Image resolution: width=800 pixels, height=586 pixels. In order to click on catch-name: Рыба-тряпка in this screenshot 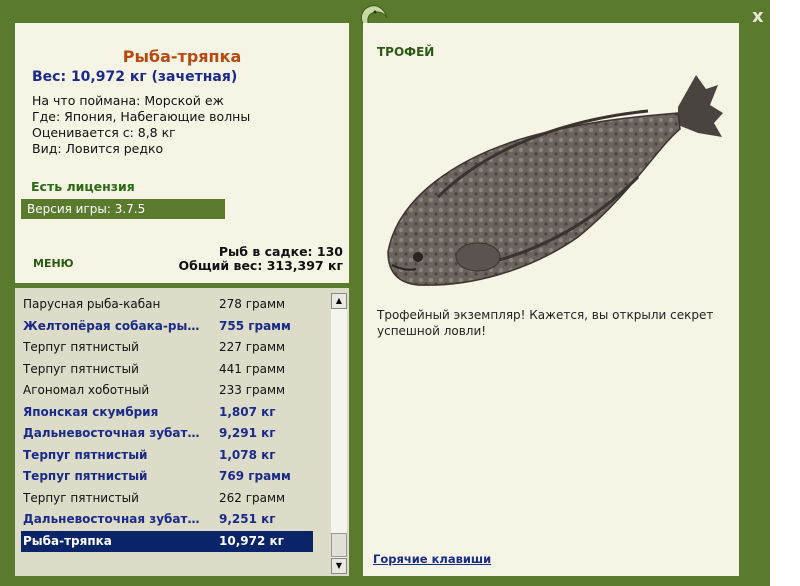, I will do `click(67, 540)`.